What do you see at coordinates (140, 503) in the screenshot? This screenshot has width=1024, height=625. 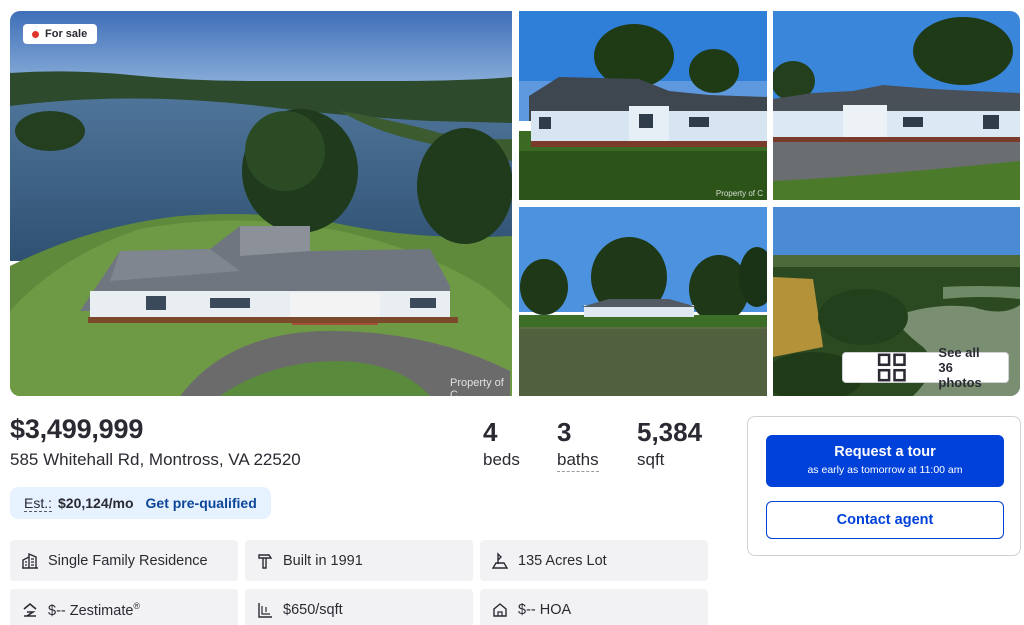 I see `monthly-estimate: Est.: $20,124/mo Get pre-qualified` at bounding box center [140, 503].